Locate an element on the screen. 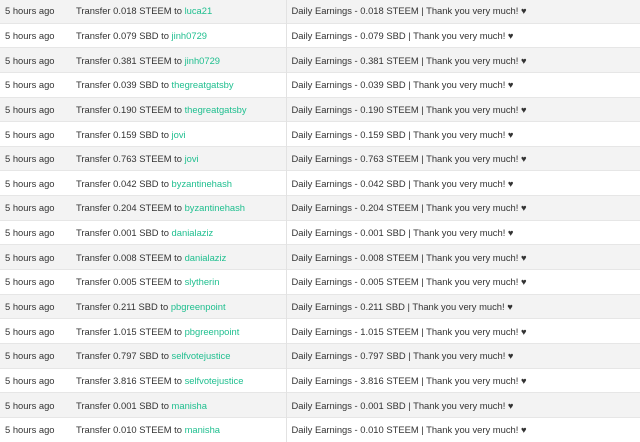 The image size is (640, 442). operation-cell: Transfer 0.763 STEEM to jovi is located at coordinates (179, 158).